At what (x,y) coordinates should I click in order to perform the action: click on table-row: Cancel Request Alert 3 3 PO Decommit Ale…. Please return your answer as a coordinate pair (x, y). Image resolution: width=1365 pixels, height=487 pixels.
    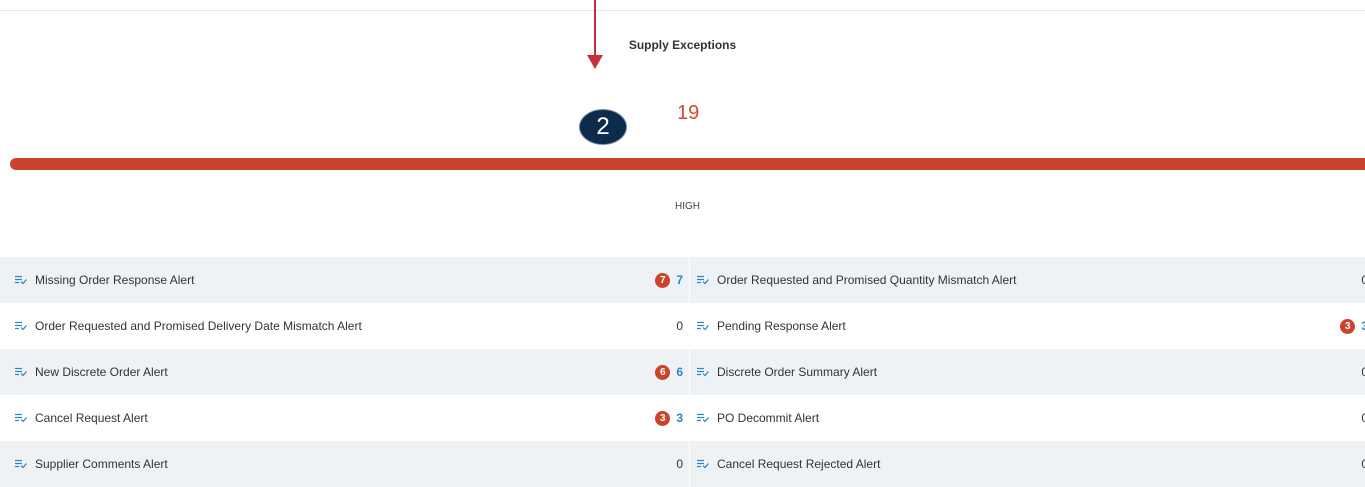
    Looking at the image, I should click on (682, 418).